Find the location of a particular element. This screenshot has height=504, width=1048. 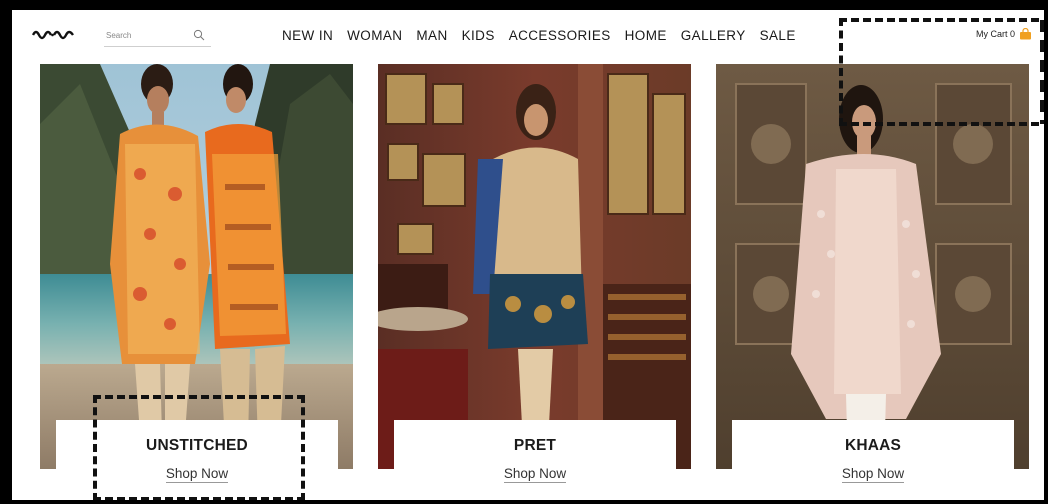

collection-card-khaas: KHAAS Shop Now is located at coordinates (873, 462).